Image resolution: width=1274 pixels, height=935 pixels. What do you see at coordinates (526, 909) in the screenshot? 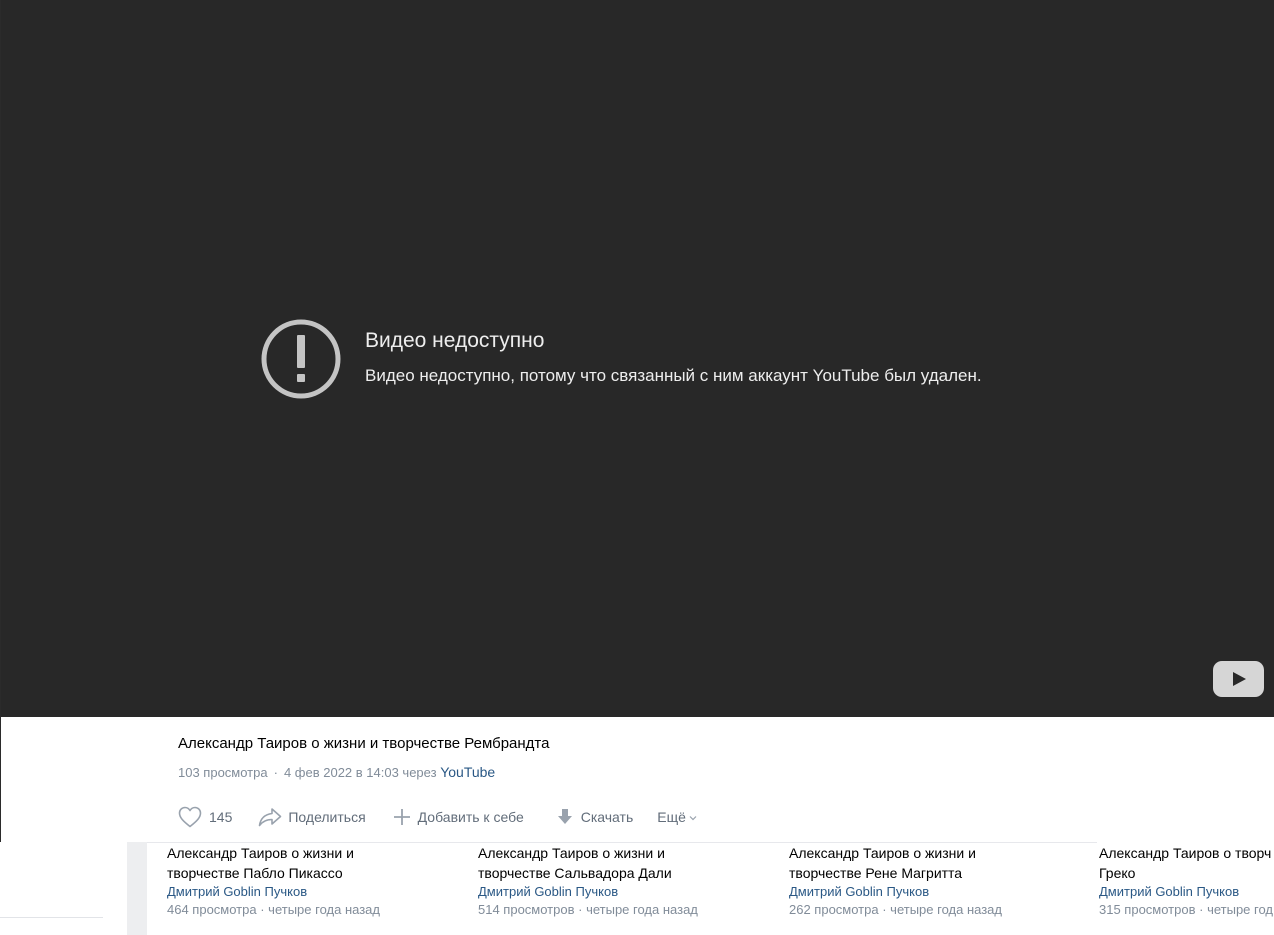
I see `related-views: 514 просмотров` at bounding box center [526, 909].